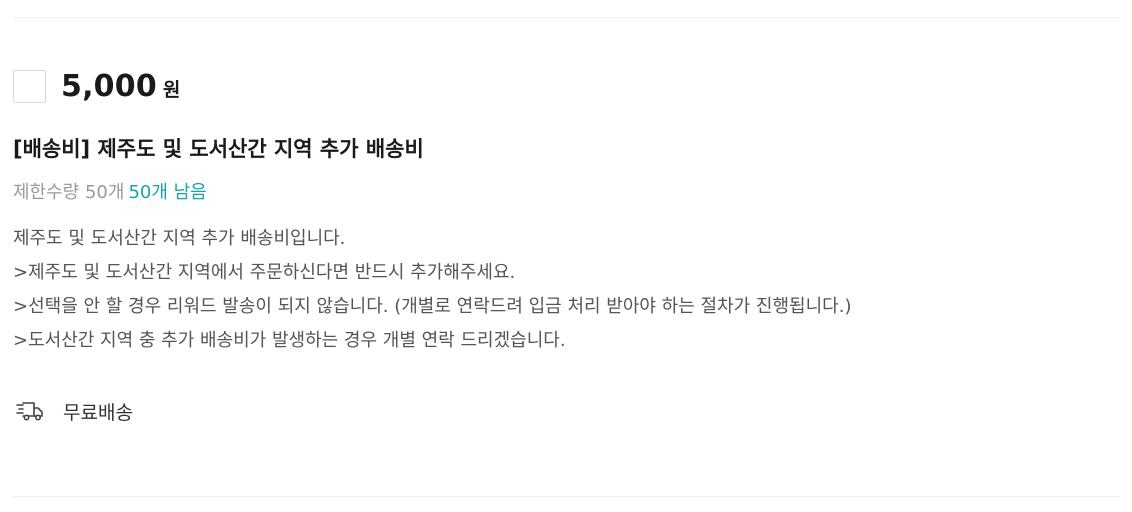 The width and height of the screenshot is (1132, 512). I want to click on description-line: 제주도 및 도서산간 지역 추가 배송비입니다., so click(179, 238).